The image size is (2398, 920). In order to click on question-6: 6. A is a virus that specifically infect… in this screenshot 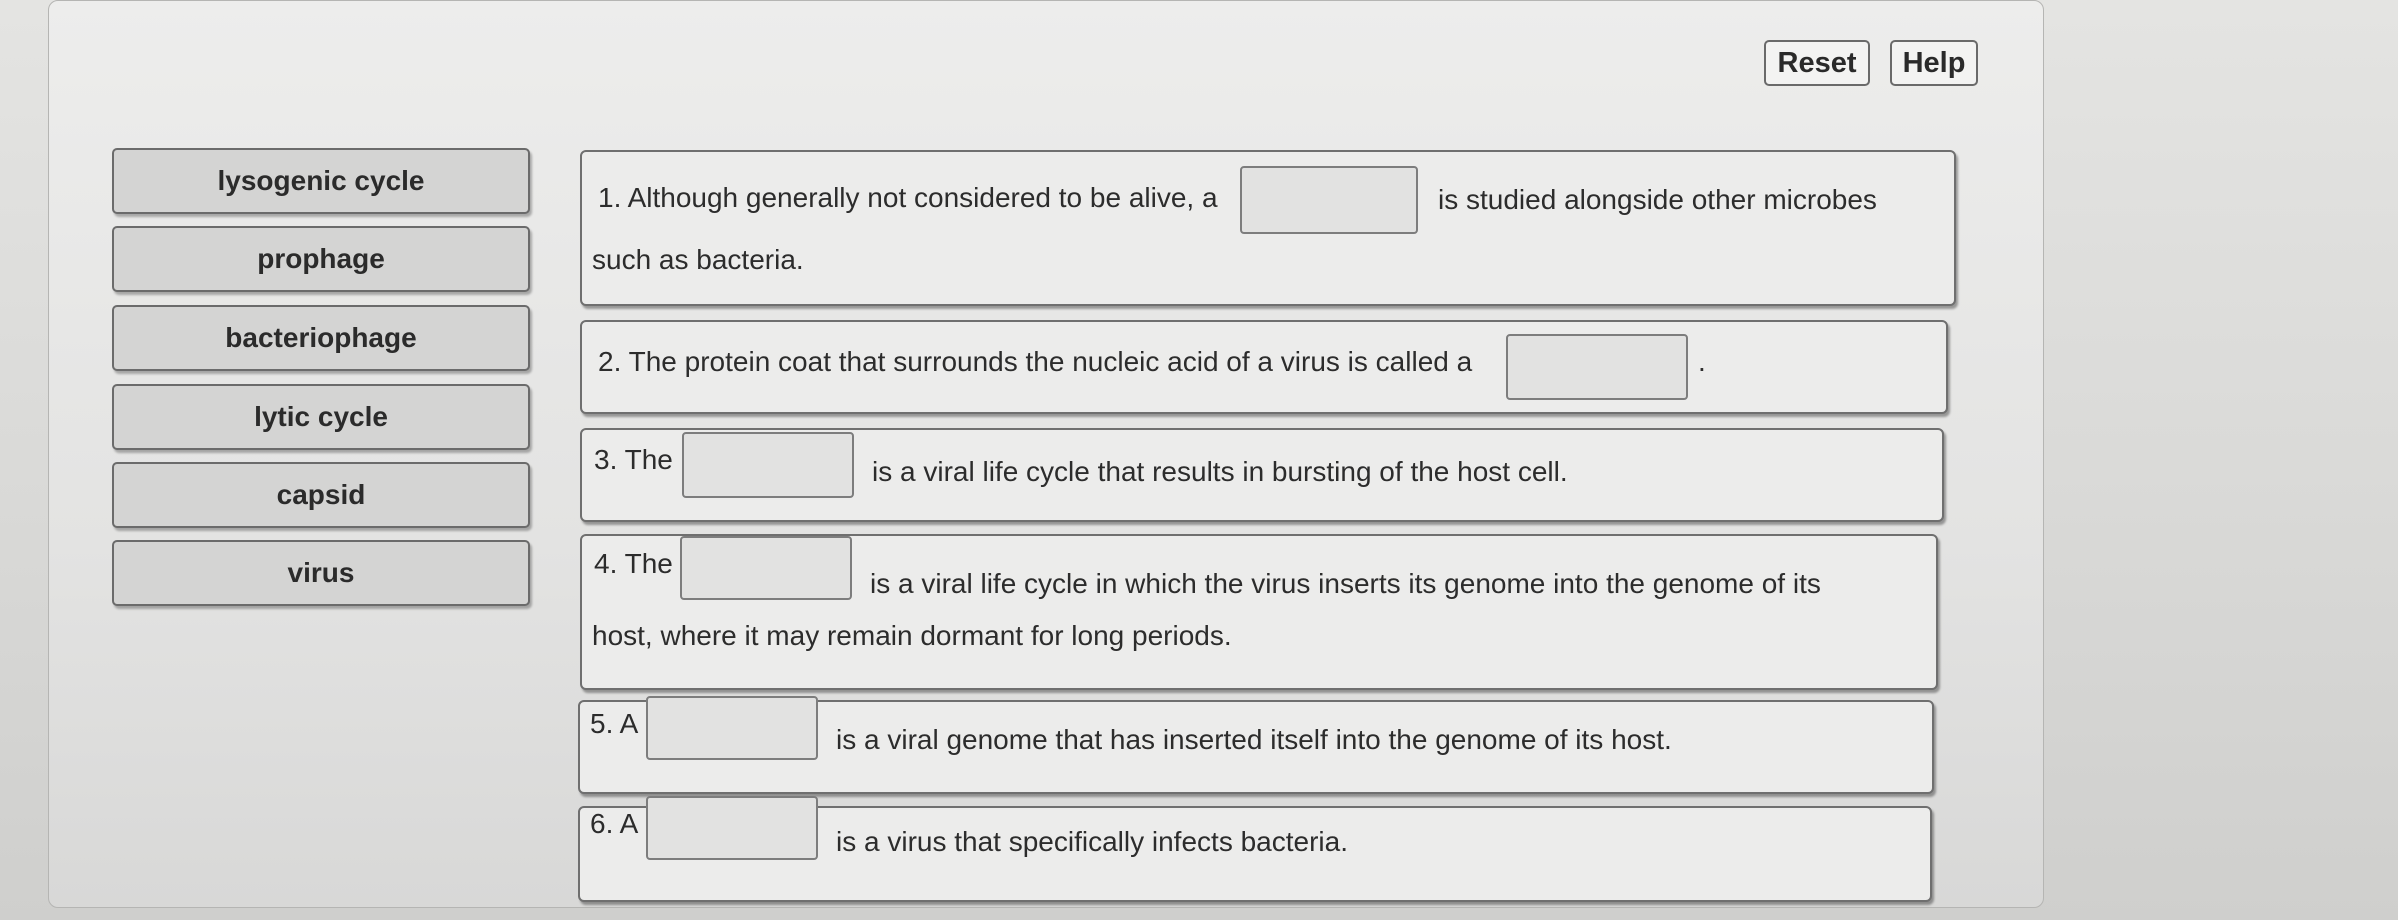, I will do `click(1255, 849)`.